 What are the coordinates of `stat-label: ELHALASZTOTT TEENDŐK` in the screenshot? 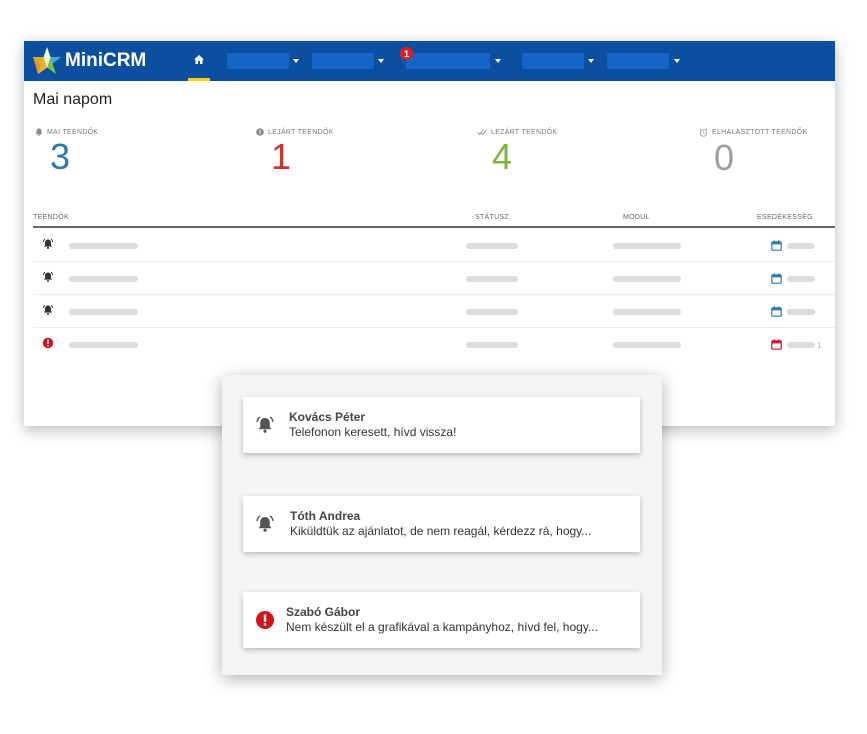 It's located at (760, 132).